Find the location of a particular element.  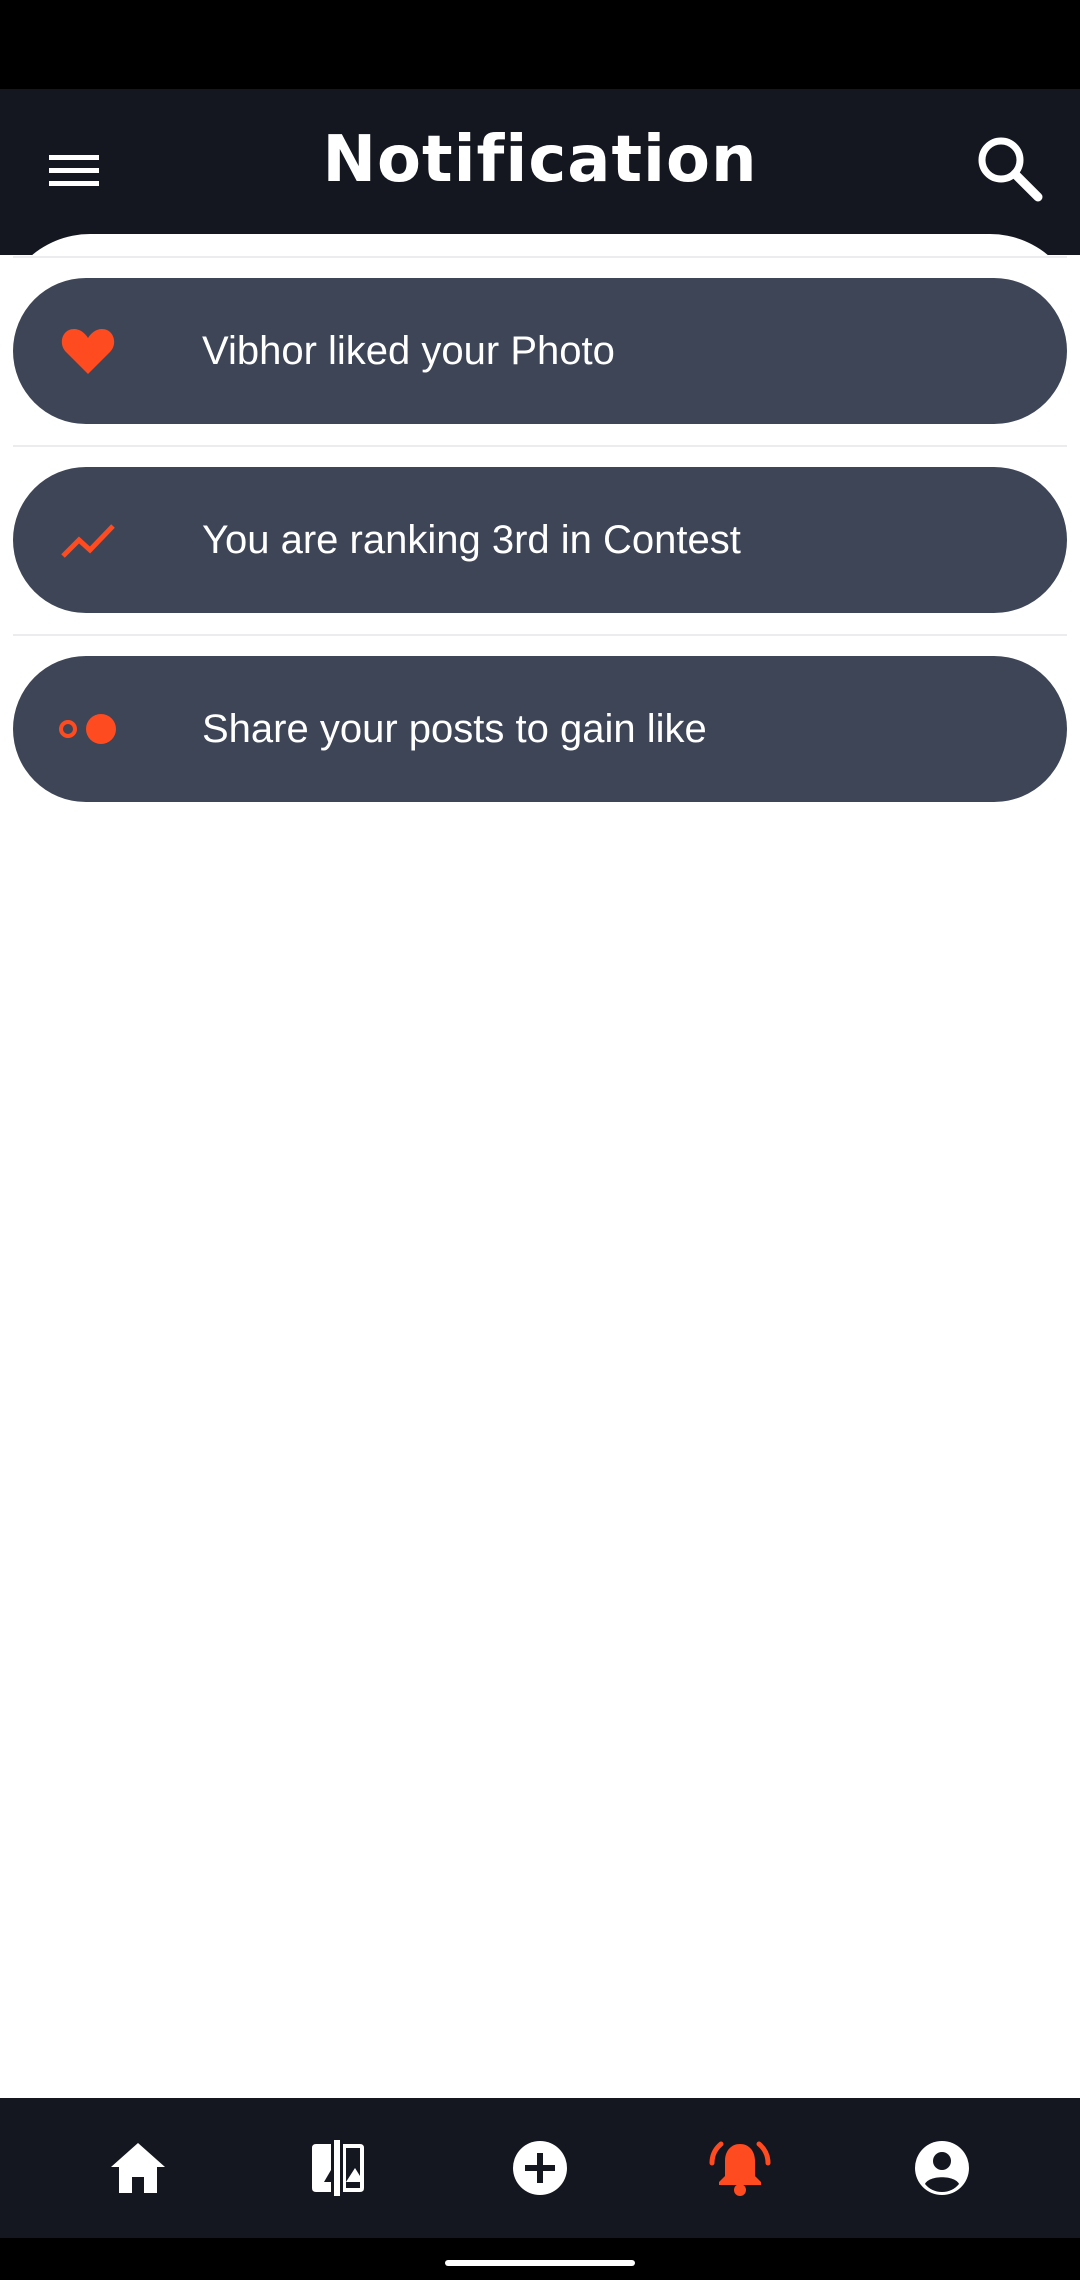

trending-up-icon is located at coordinates (88, 541).